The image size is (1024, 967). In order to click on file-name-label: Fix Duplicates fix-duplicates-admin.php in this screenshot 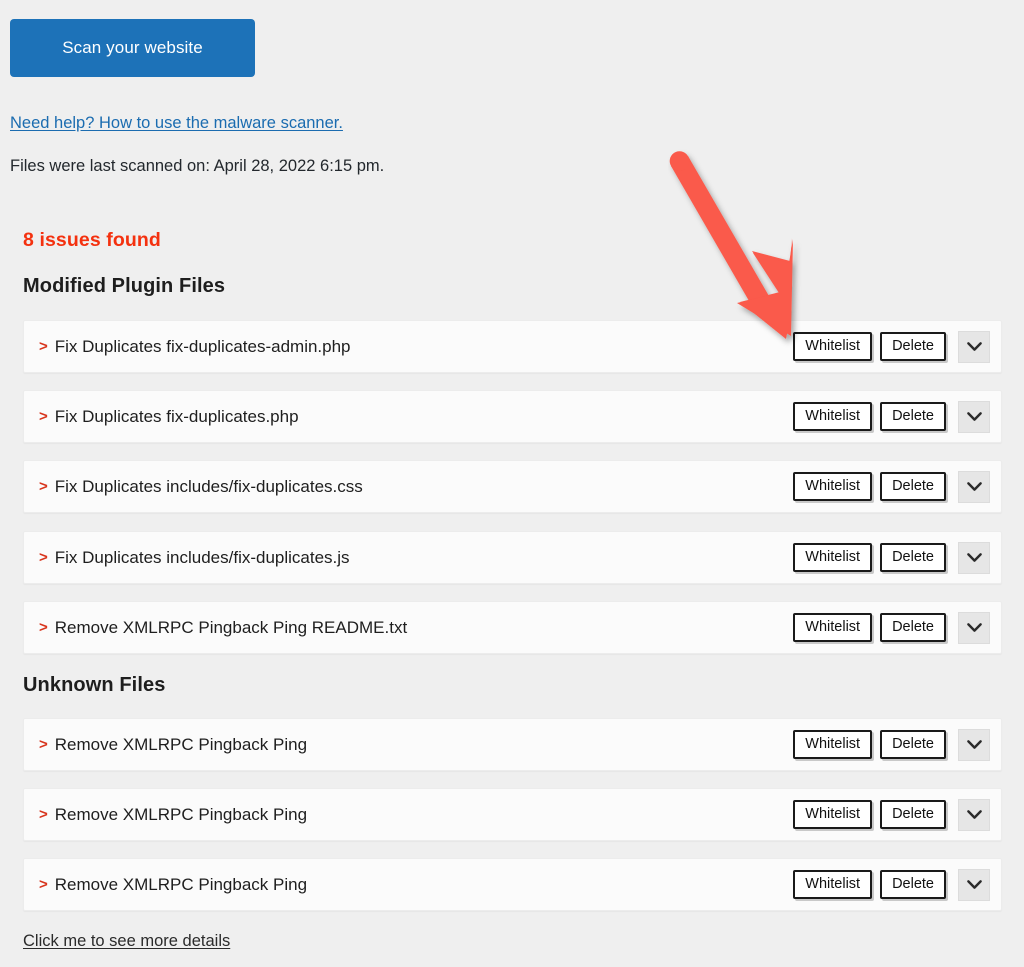, I will do `click(202, 346)`.